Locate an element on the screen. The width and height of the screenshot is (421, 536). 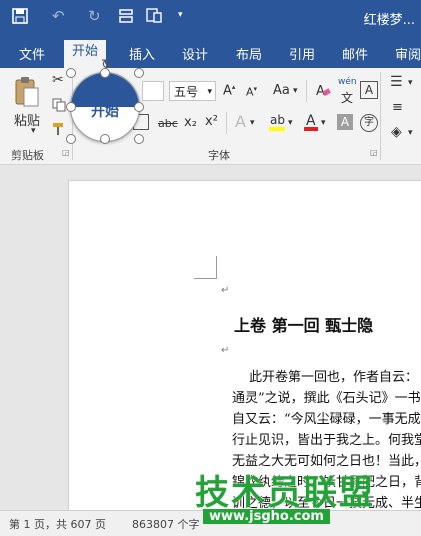
bullets-dropdown-icon: ▾ is located at coordinates (410, 83).